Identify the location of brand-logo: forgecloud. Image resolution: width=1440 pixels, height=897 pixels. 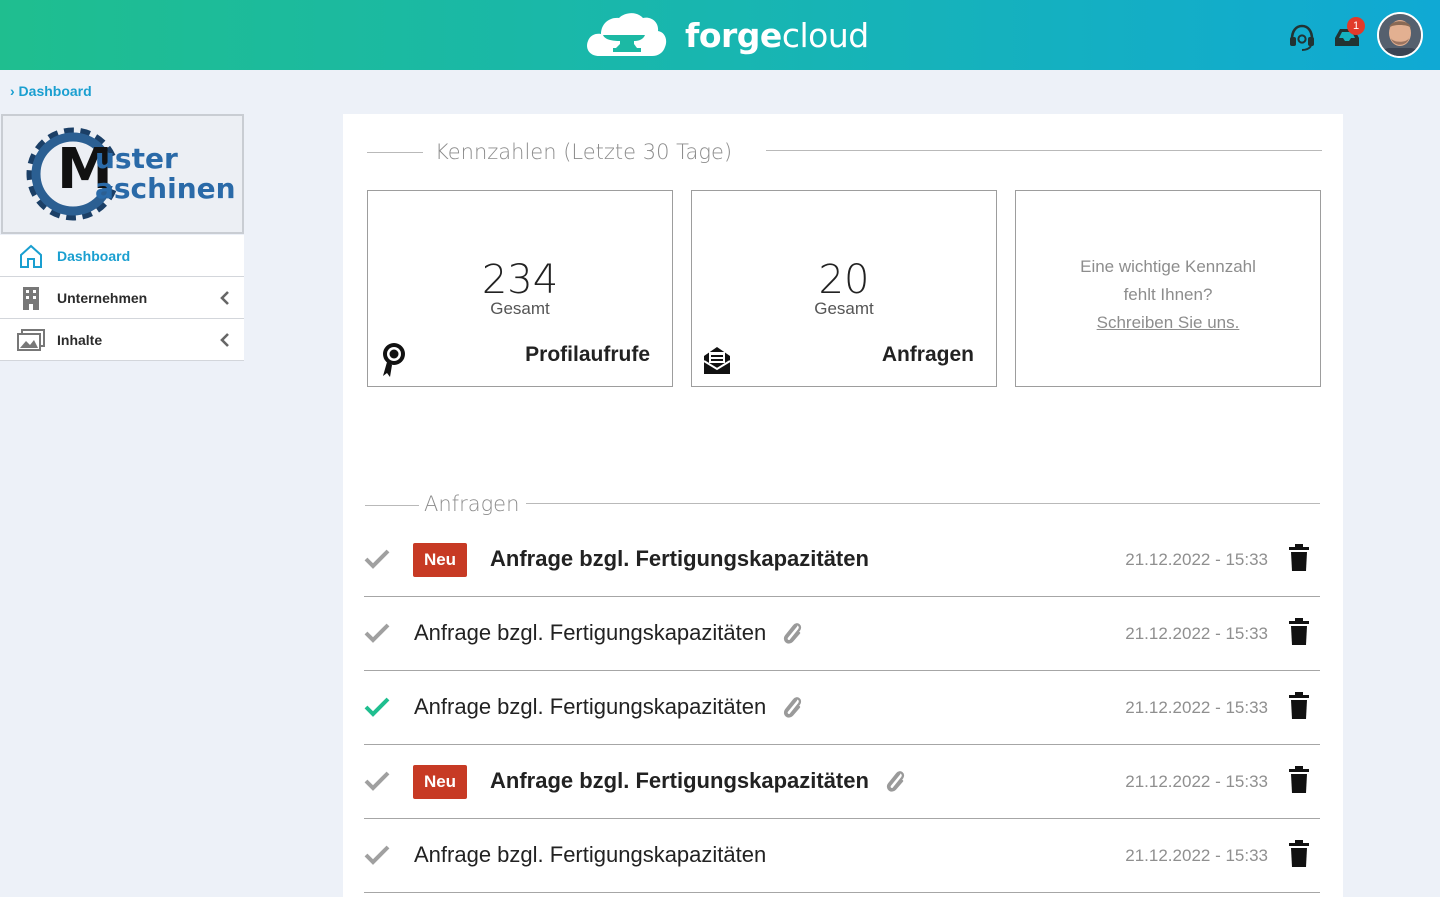
(727, 35).